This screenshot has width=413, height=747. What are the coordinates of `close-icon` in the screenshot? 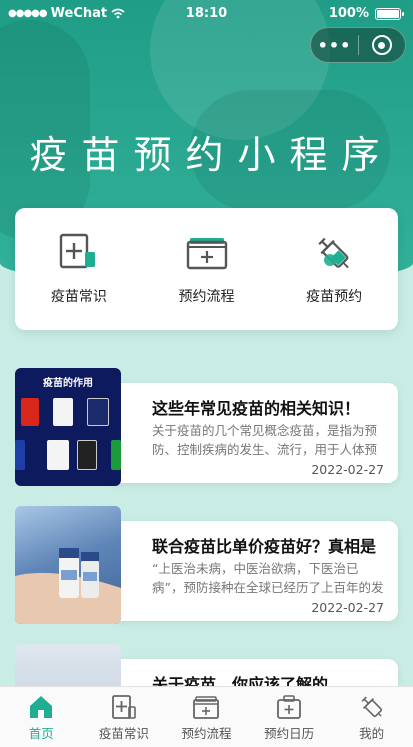 It's located at (381, 45).